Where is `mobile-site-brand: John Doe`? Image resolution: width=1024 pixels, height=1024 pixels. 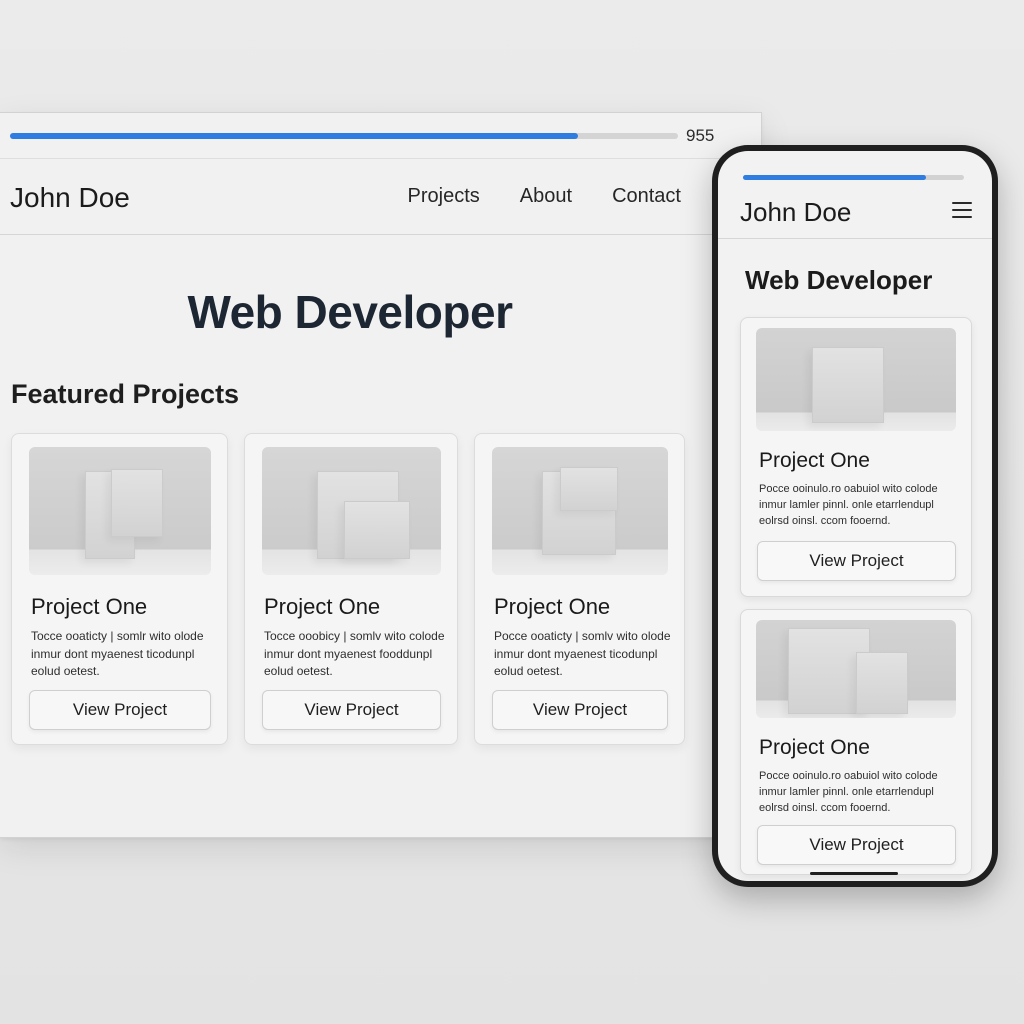
mobile-site-brand: John Doe is located at coordinates (795, 212).